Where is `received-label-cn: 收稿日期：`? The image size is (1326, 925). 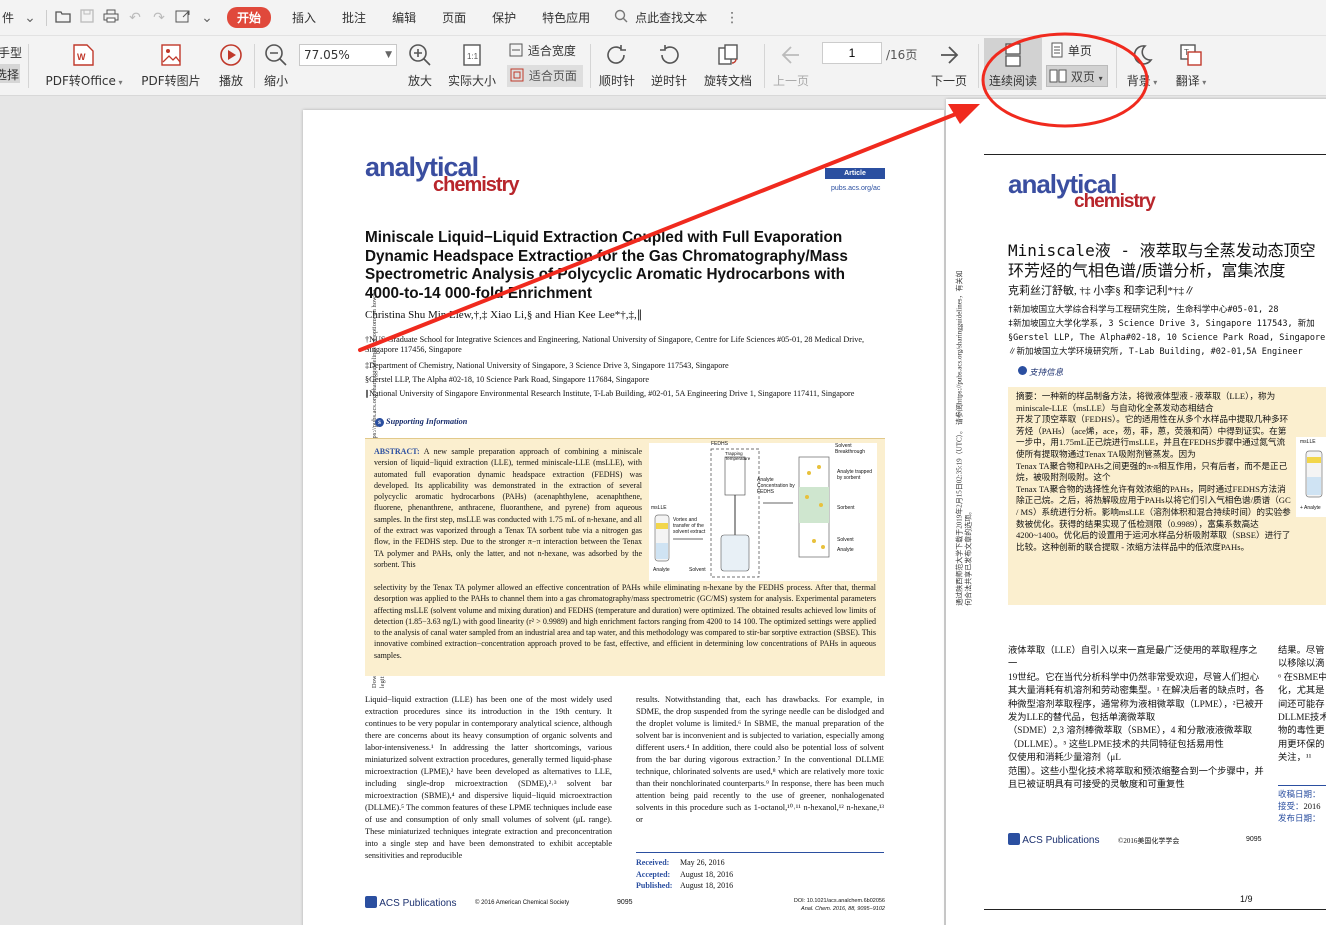
received-label-cn: 收稿日期： is located at coordinates (1299, 794).